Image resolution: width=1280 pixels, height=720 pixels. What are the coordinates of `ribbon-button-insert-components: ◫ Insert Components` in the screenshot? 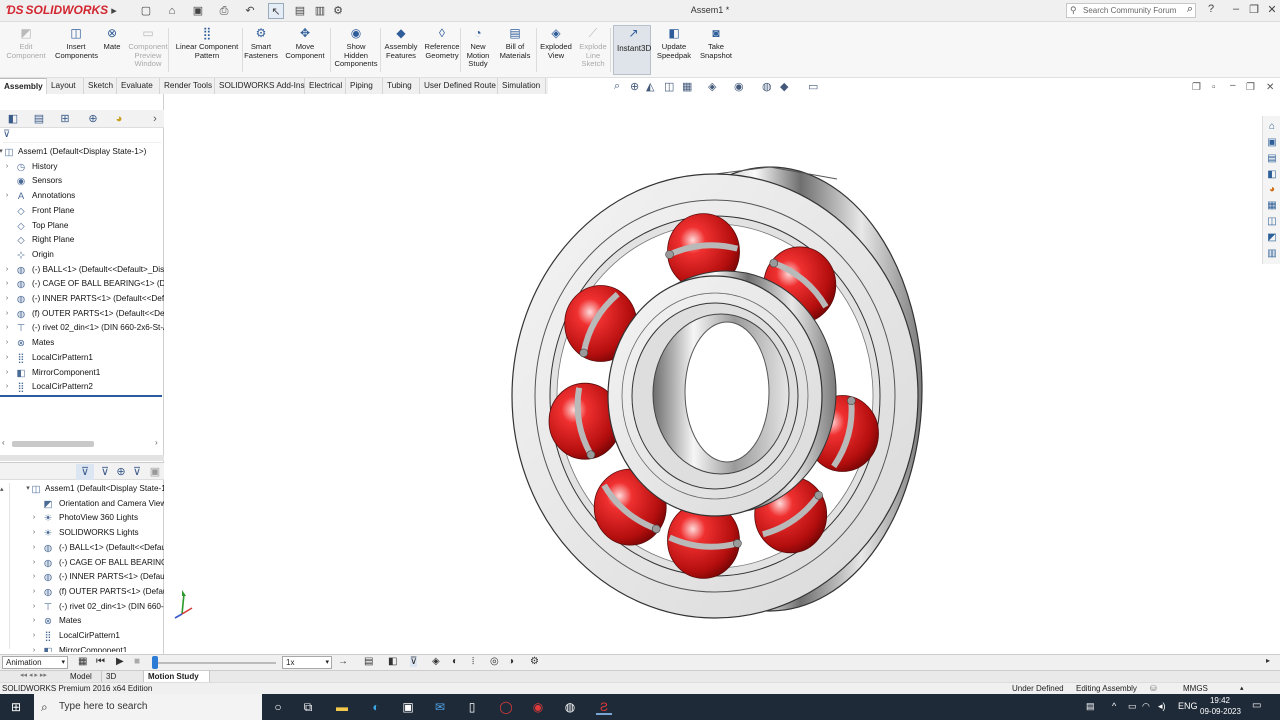 It's located at (76, 43).